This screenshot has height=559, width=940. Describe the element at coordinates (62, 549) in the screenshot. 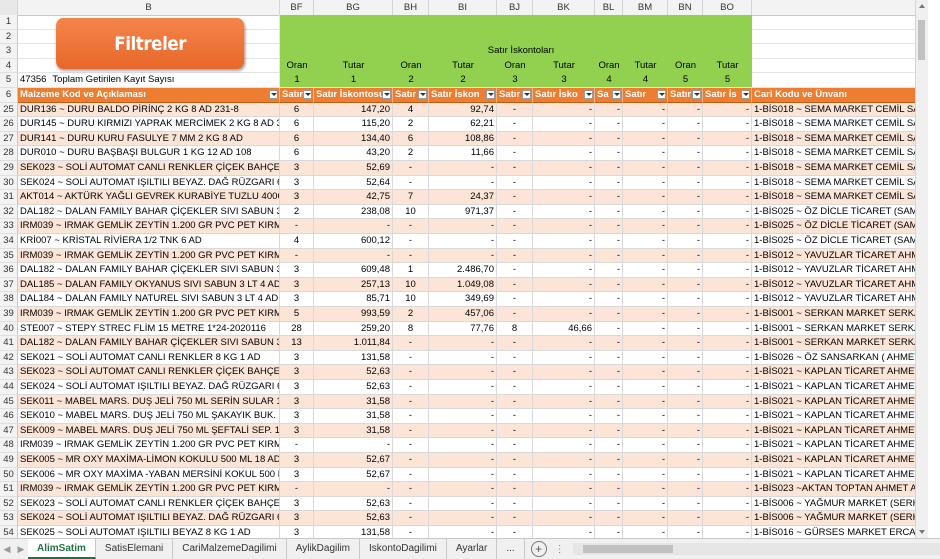

I see `sheet-tab: AlimSatim` at that location.